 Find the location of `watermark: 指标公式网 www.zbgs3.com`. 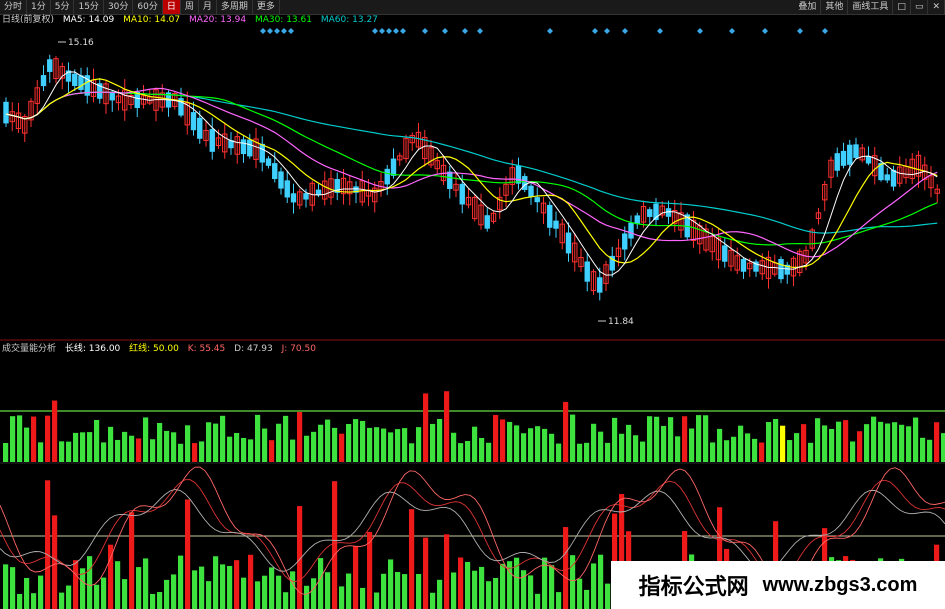

watermark: 指标公式网 www.zbgs3.com is located at coordinates (778, 585).